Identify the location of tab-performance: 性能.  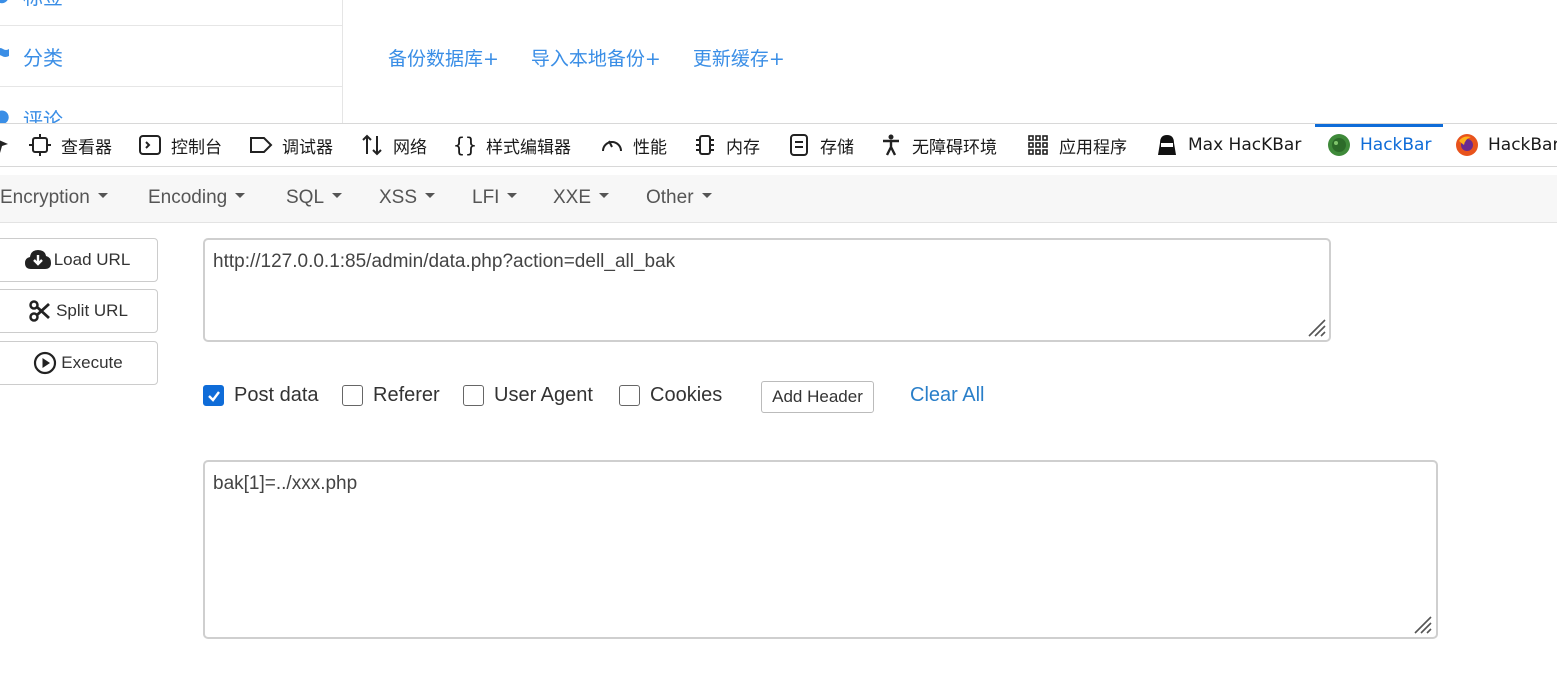
(633, 145).